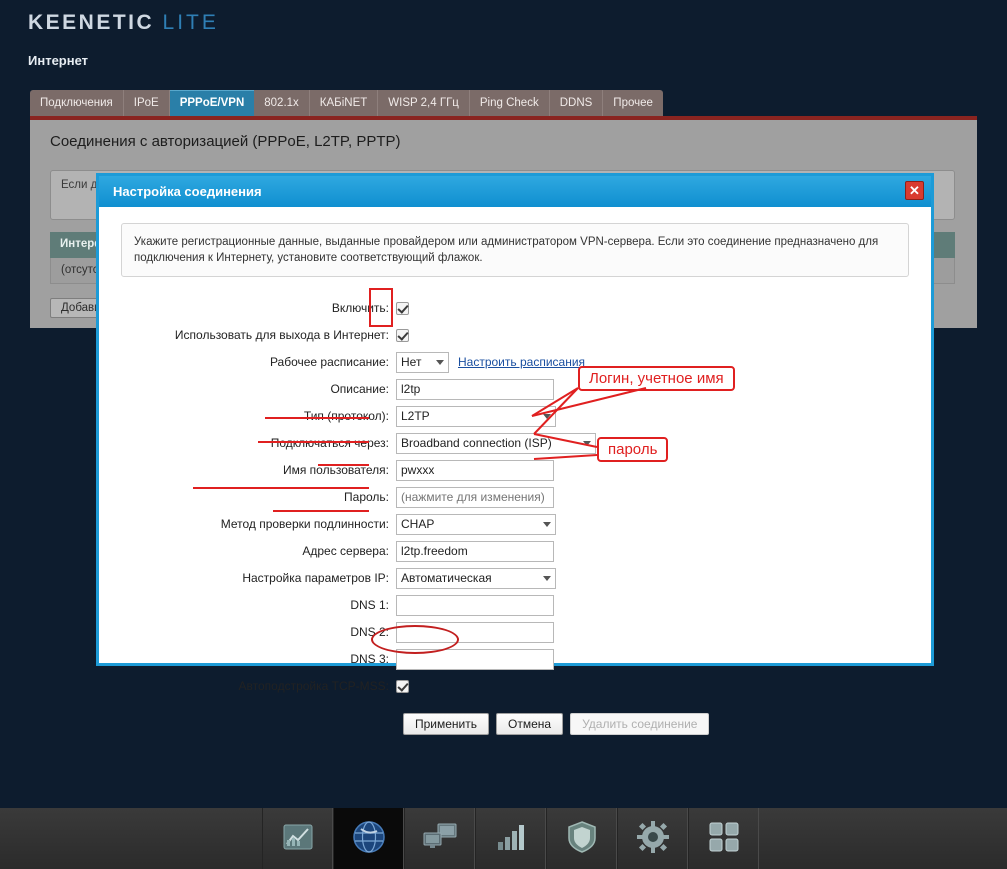 The height and width of the screenshot is (869, 1007). I want to click on username-label: Имя пользователя:, so click(335, 470).